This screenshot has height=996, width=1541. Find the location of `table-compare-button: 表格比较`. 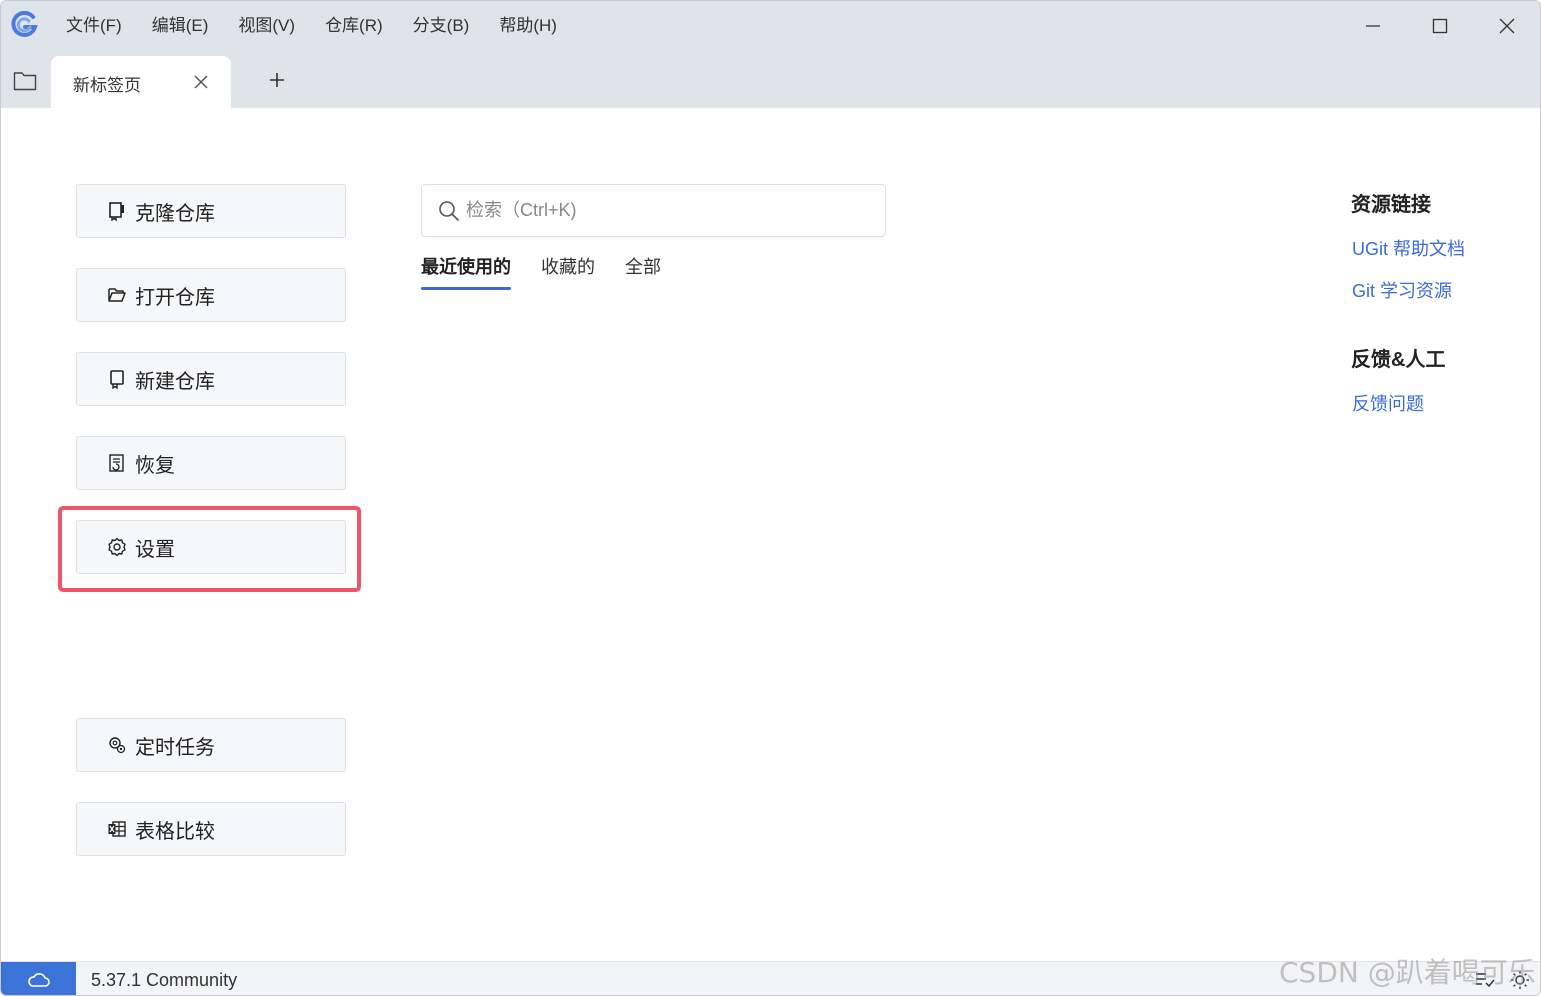

table-compare-button: 表格比较 is located at coordinates (211, 829).